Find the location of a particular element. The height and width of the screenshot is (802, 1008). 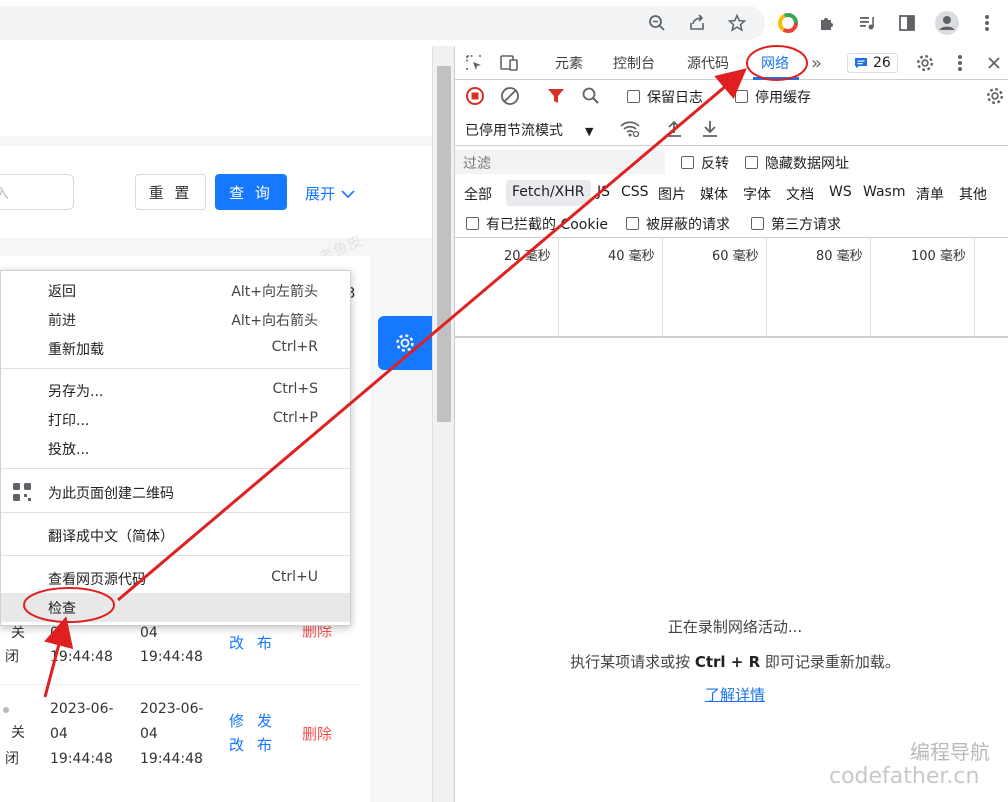

wifi-settings-icon is located at coordinates (630, 131).